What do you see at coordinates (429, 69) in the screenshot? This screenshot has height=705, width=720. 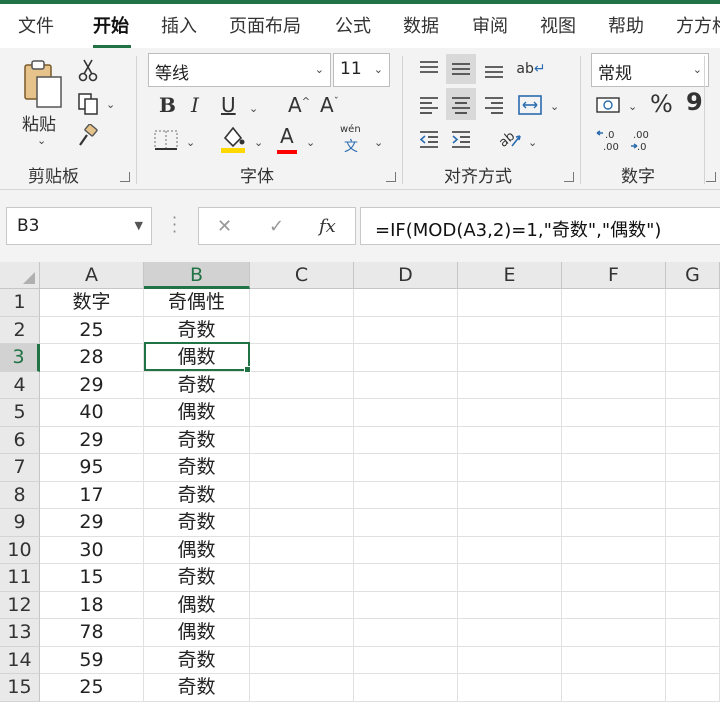 I see `top-align-icon` at bounding box center [429, 69].